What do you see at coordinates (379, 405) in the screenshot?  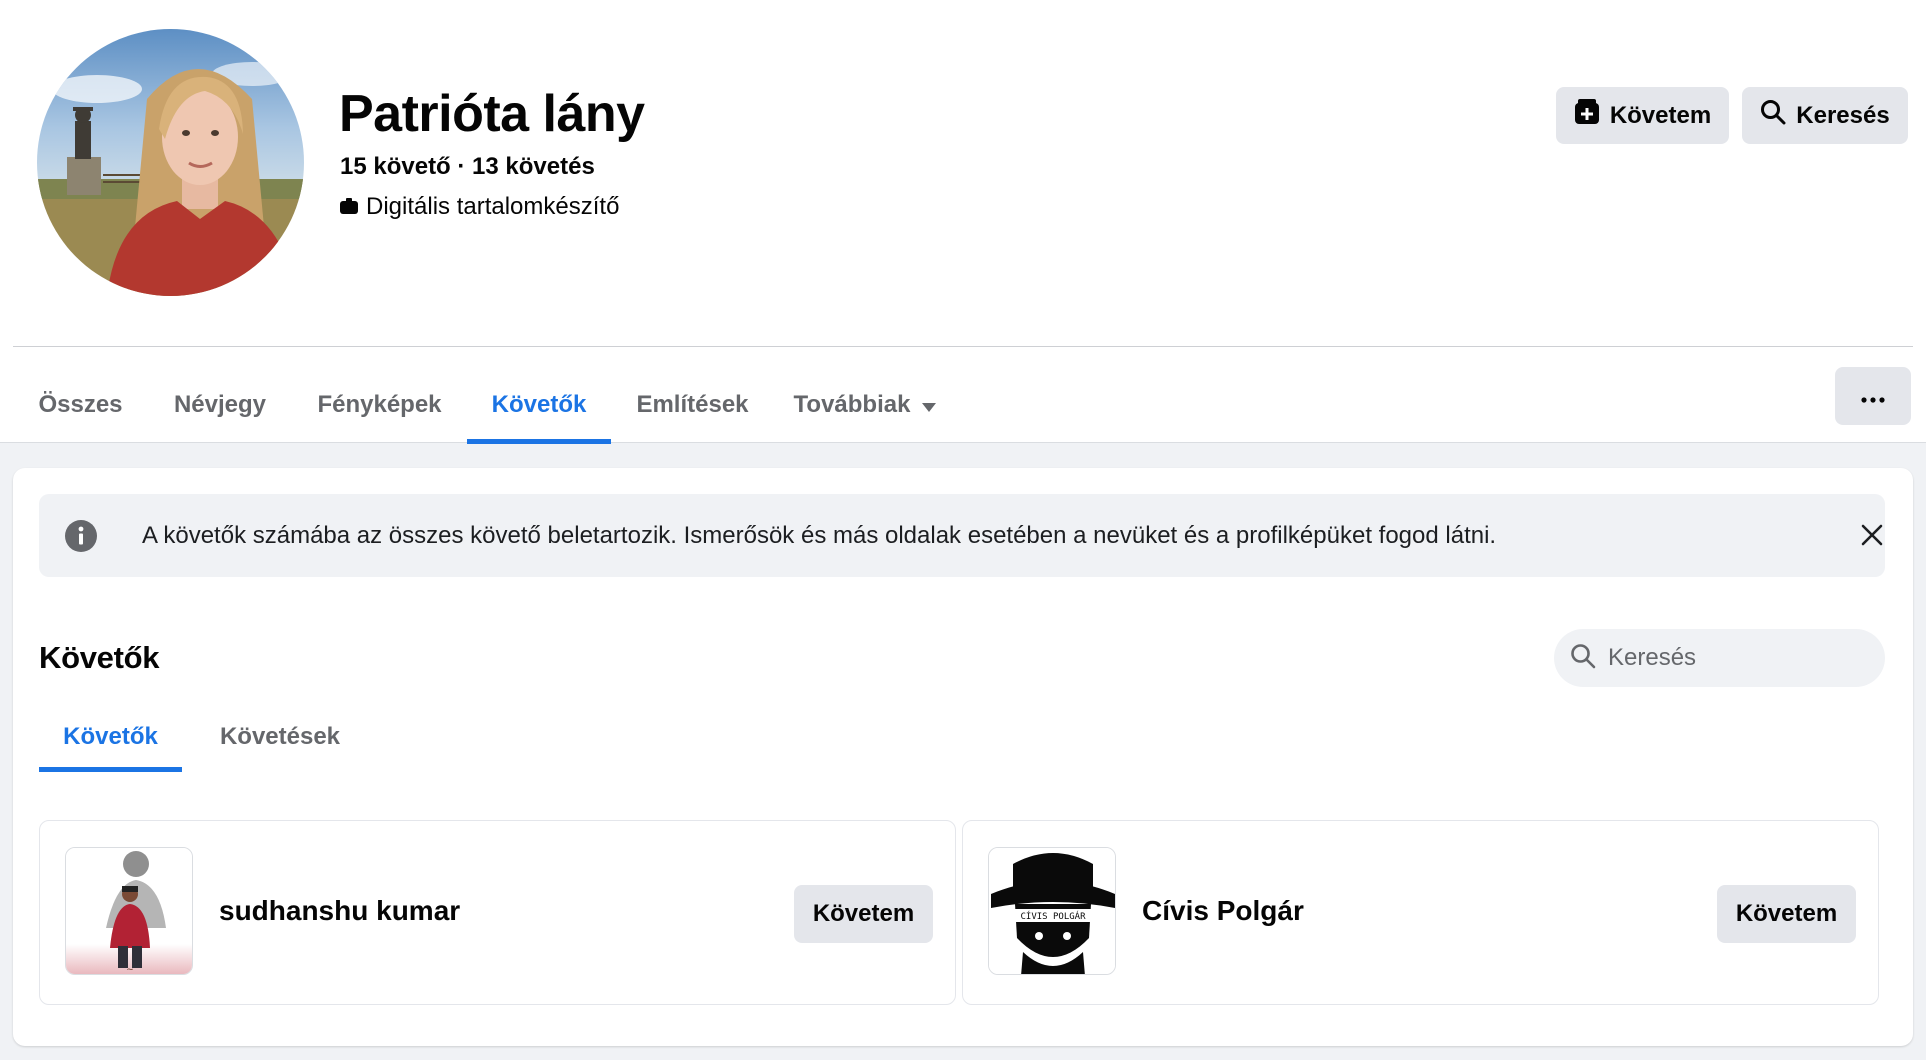 I see `tab-photos: Fényképek` at bounding box center [379, 405].